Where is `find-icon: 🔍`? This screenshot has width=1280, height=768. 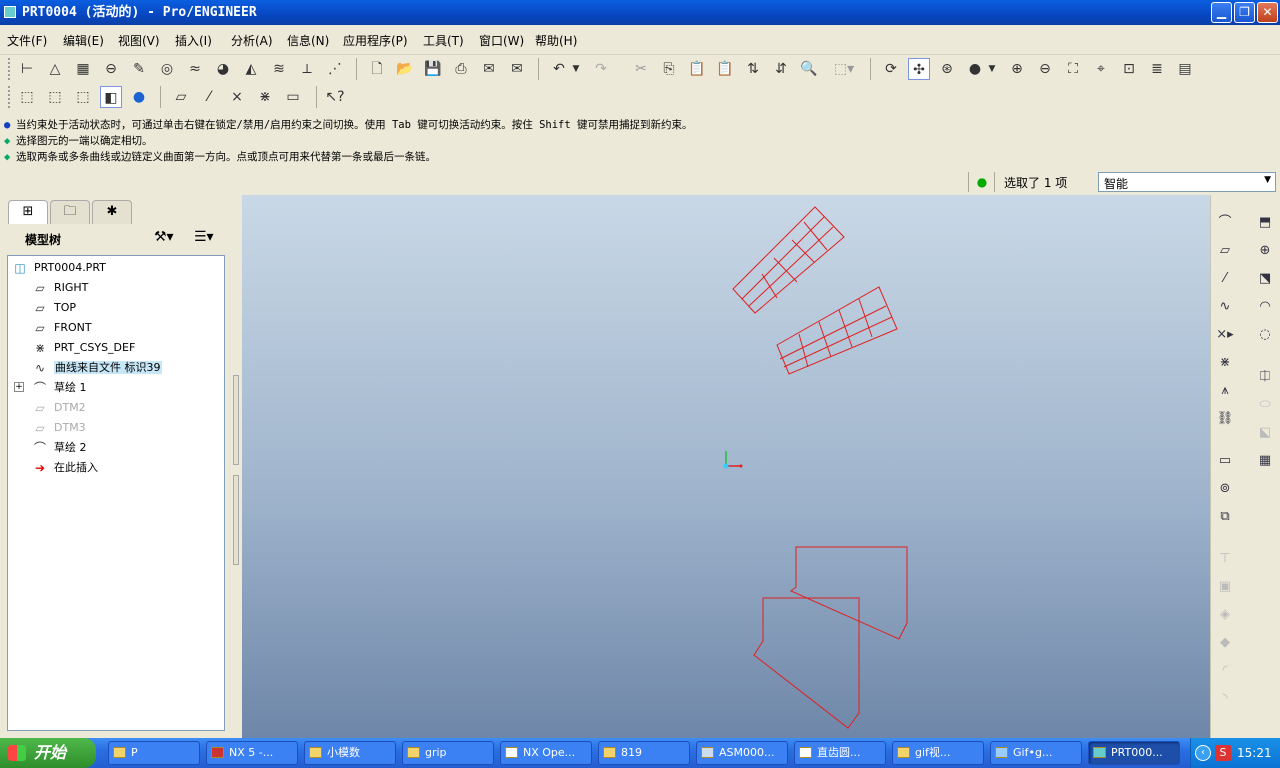
find-icon: 🔍 is located at coordinates (809, 69).